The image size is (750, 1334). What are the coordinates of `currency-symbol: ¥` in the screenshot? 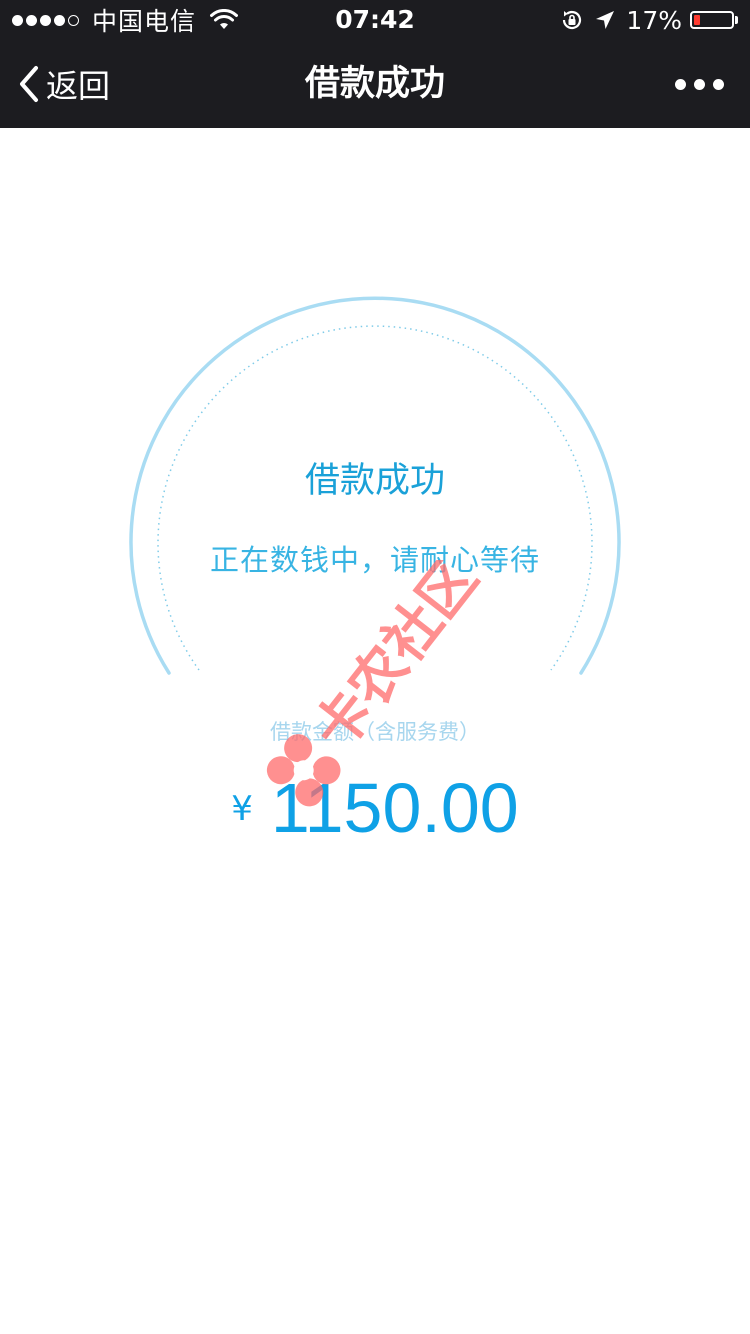 It's located at (242, 809).